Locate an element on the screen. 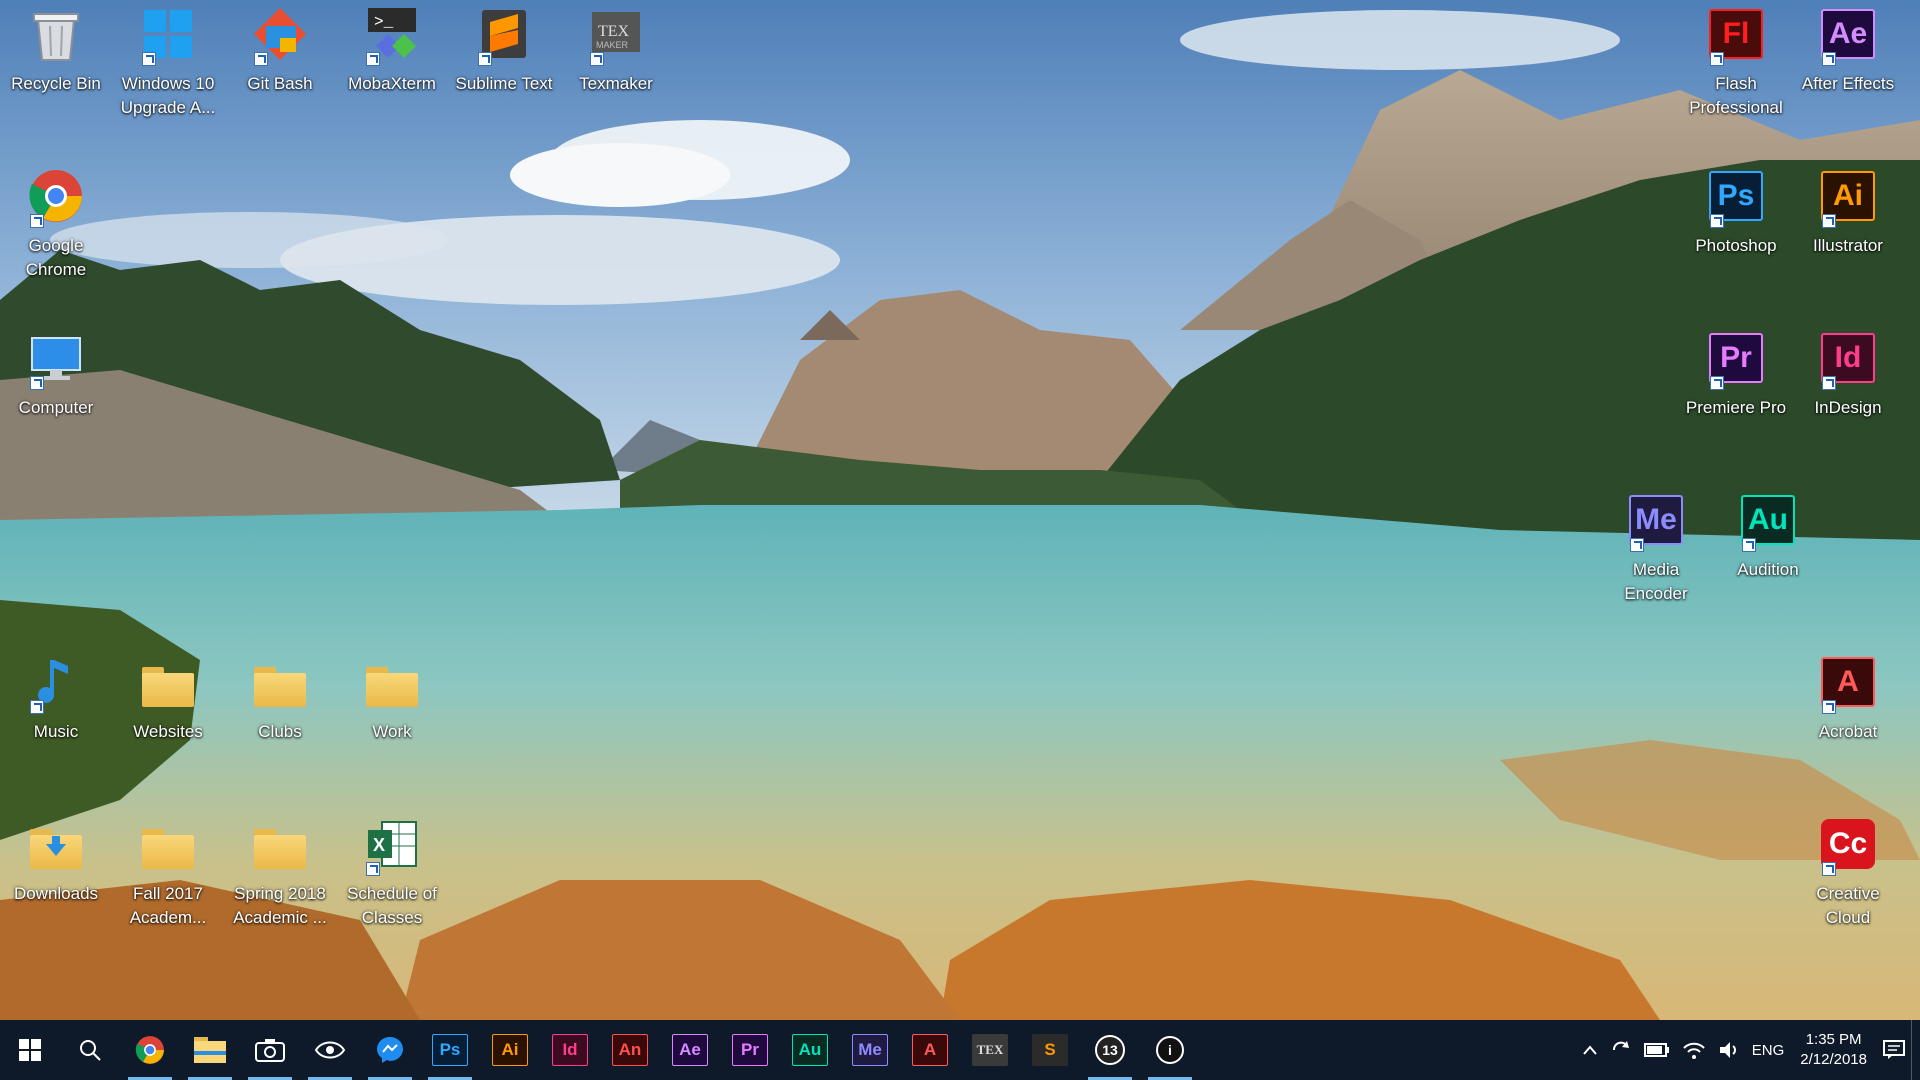 The image size is (1920, 1080). show-hidden-icons-button is located at coordinates (1590, 1050).